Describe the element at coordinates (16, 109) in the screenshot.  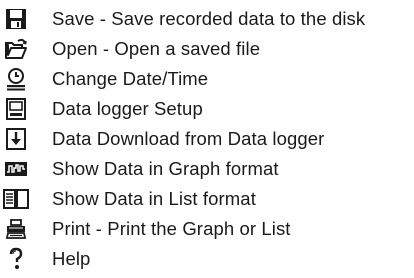
I see `logger-setup-icon` at that location.